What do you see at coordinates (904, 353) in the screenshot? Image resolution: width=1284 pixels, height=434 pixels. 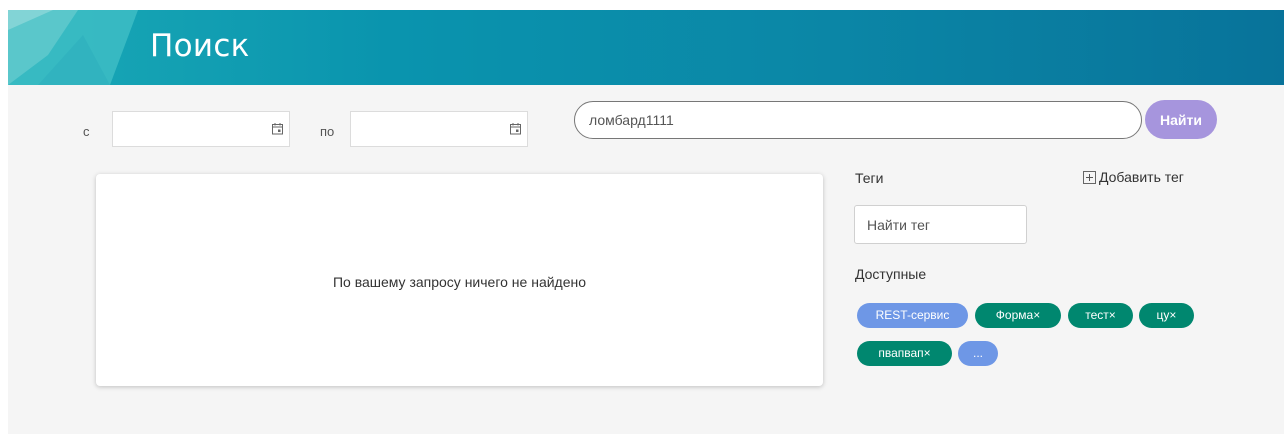 I see `tag-chip: пвапвап×` at bounding box center [904, 353].